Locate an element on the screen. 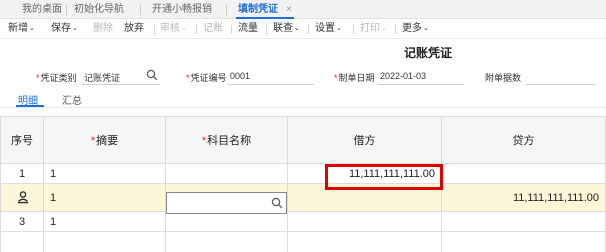  tab-fill-voucher: 填制凭证 is located at coordinates (258, 10).